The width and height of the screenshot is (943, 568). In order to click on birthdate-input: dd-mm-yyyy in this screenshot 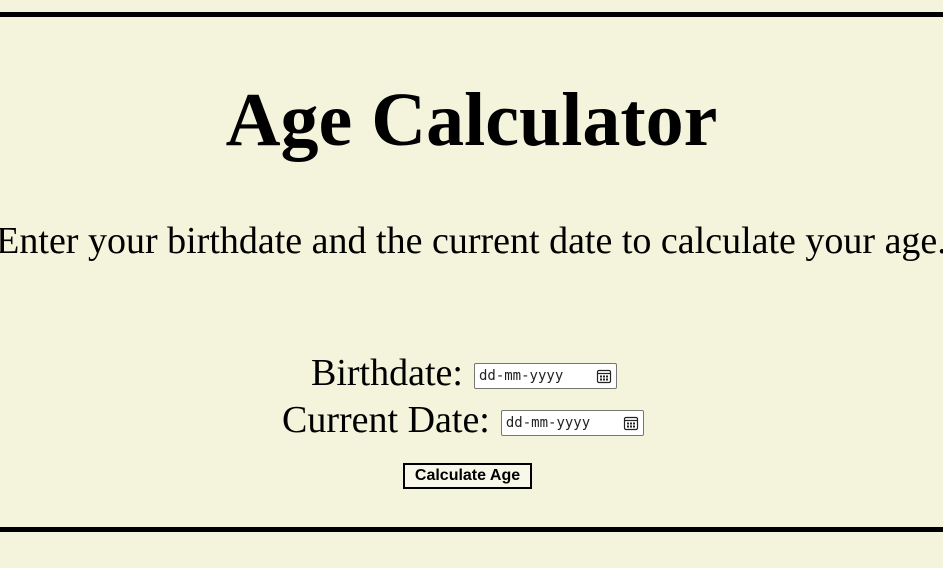, I will do `click(545, 376)`.